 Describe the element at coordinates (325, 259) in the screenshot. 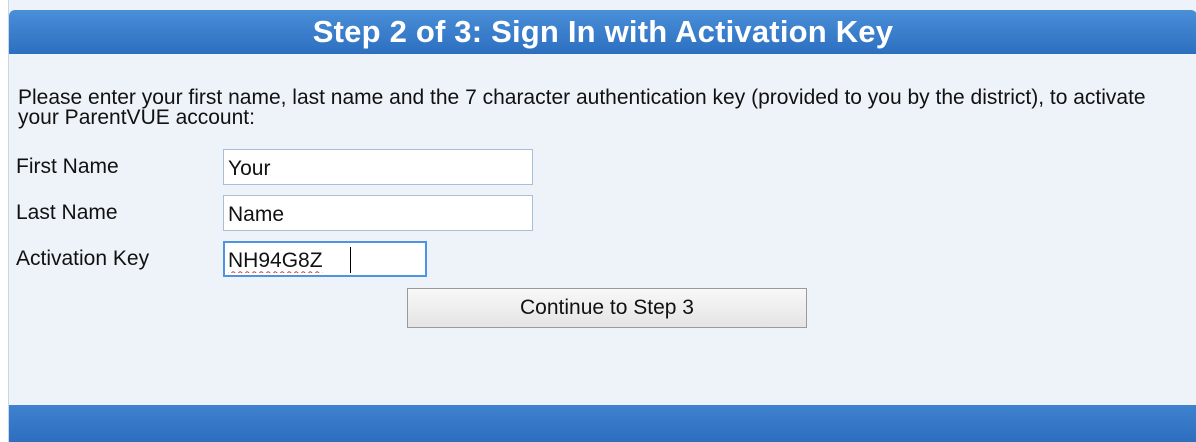

I see `activation-key-field` at that location.